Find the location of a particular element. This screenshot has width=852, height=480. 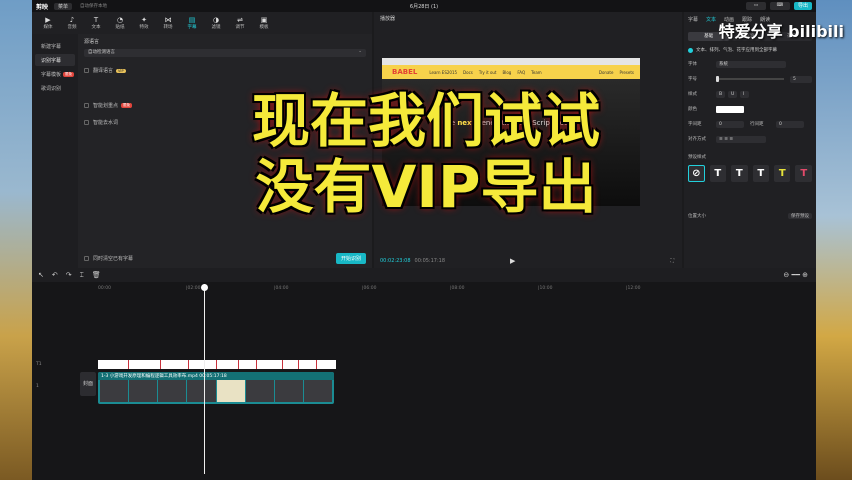

shortcut-button: ⌨ is located at coordinates (779, 6).